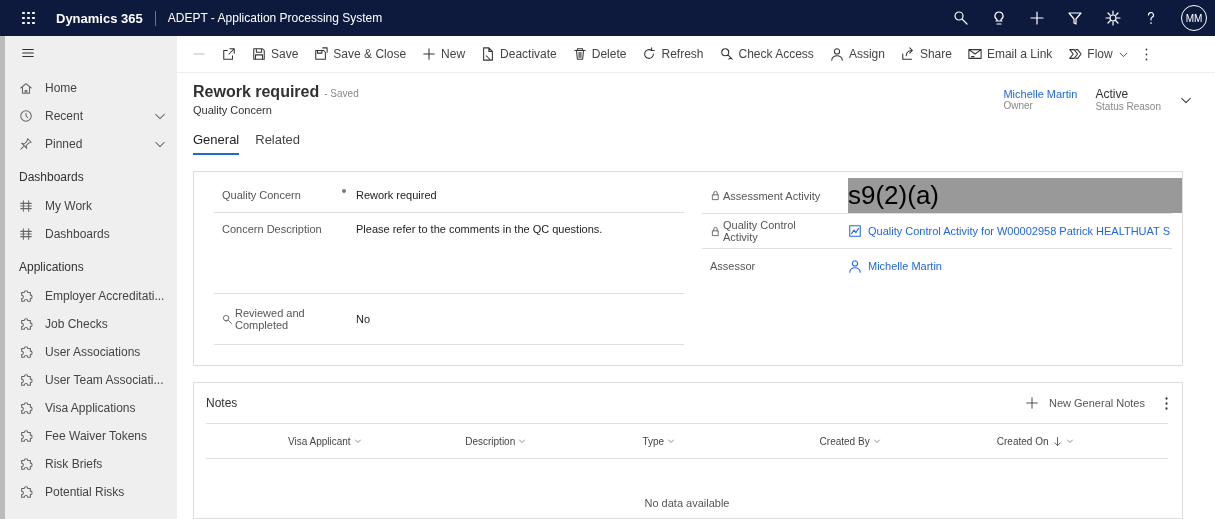  Describe the element at coordinates (98, 464) in the screenshot. I see `sidebar-item: Risk Briefs` at that location.